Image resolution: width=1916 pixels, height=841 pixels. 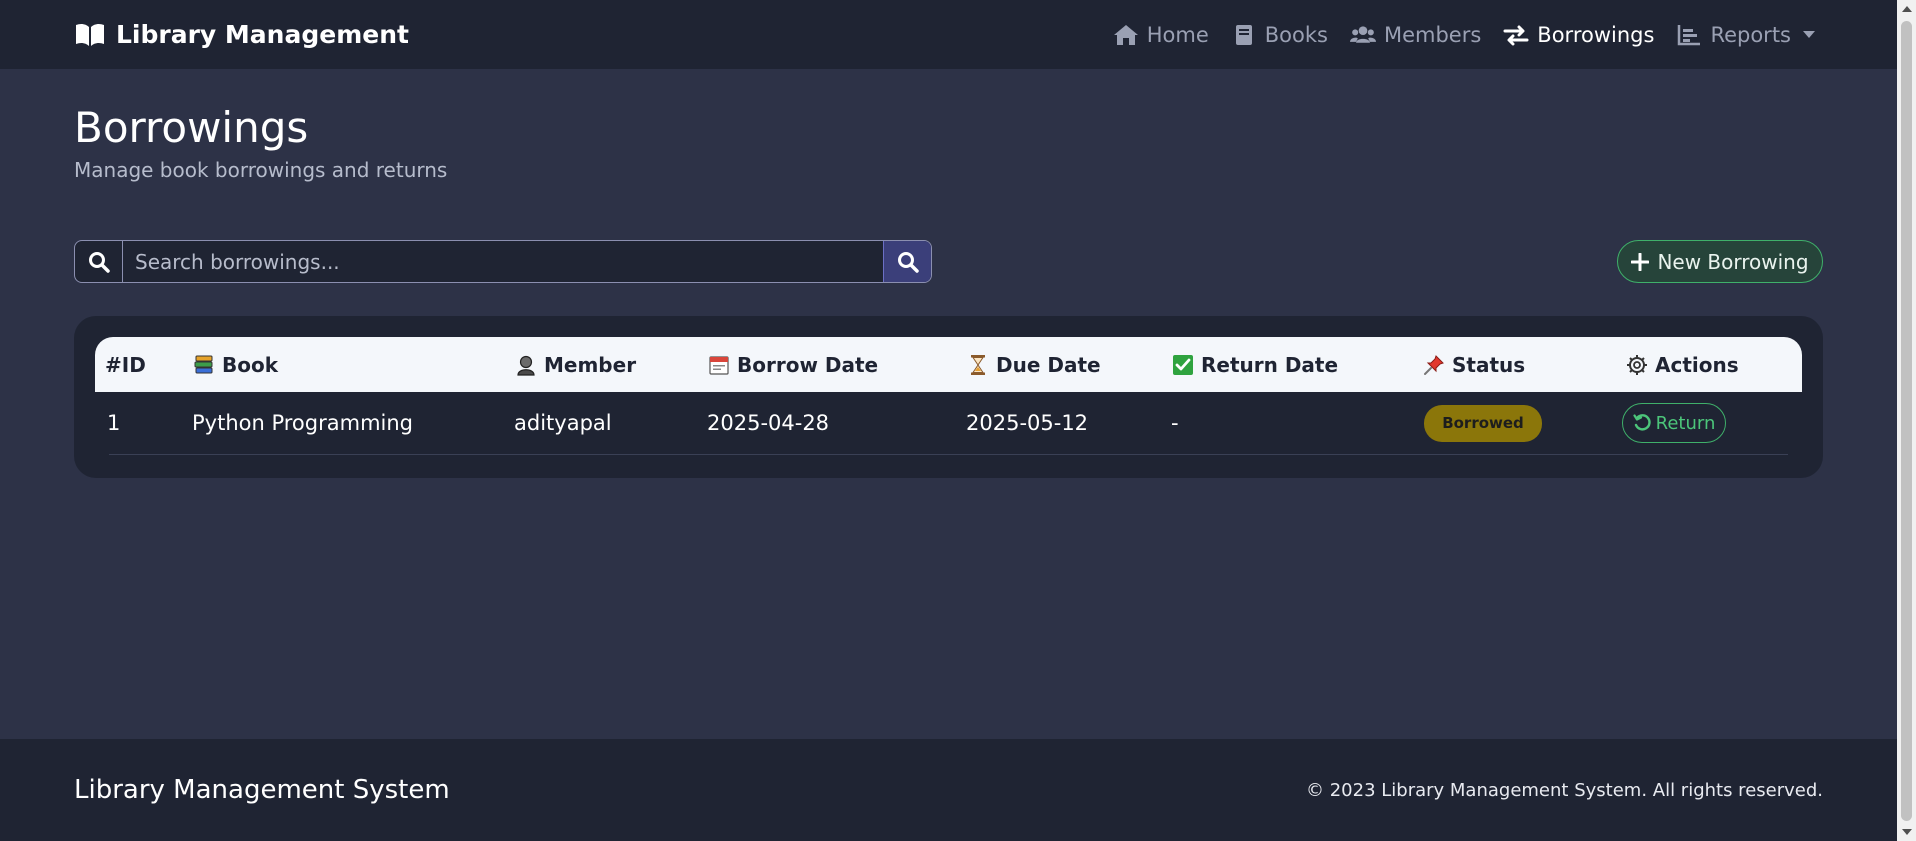 What do you see at coordinates (1750, 34) in the screenshot?
I see `nav-item-label: Reports` at bounding box center [1750, 34].